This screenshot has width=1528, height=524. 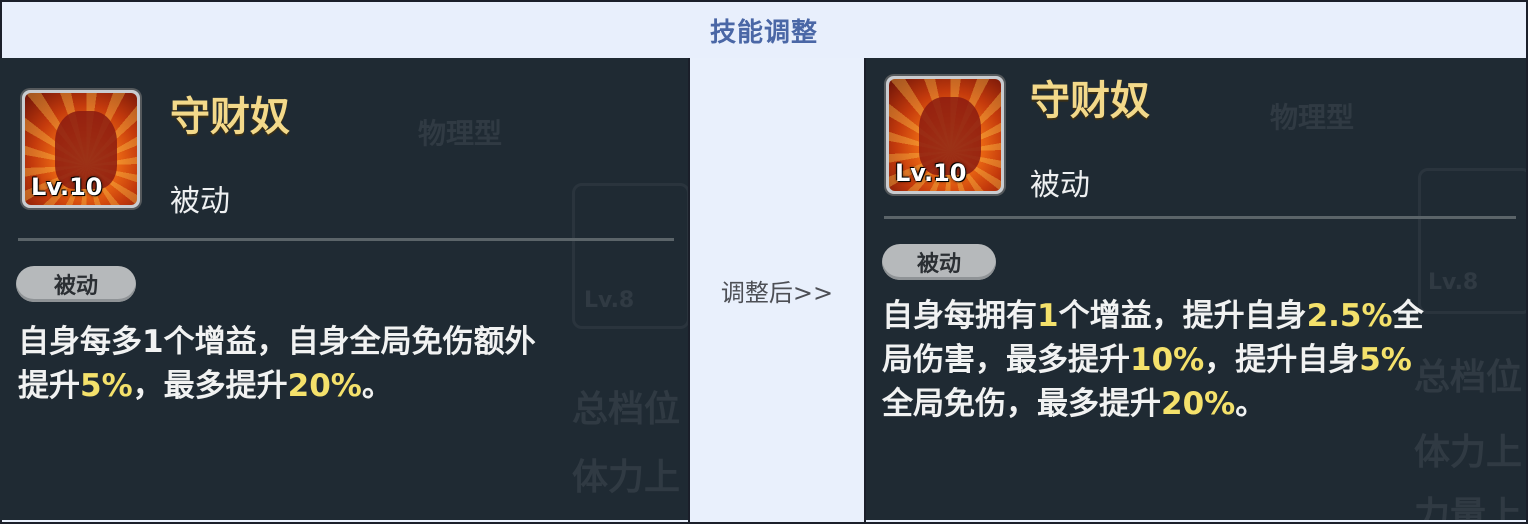 I want to click on table-header: 技能调整, so click(x=764, y=31).